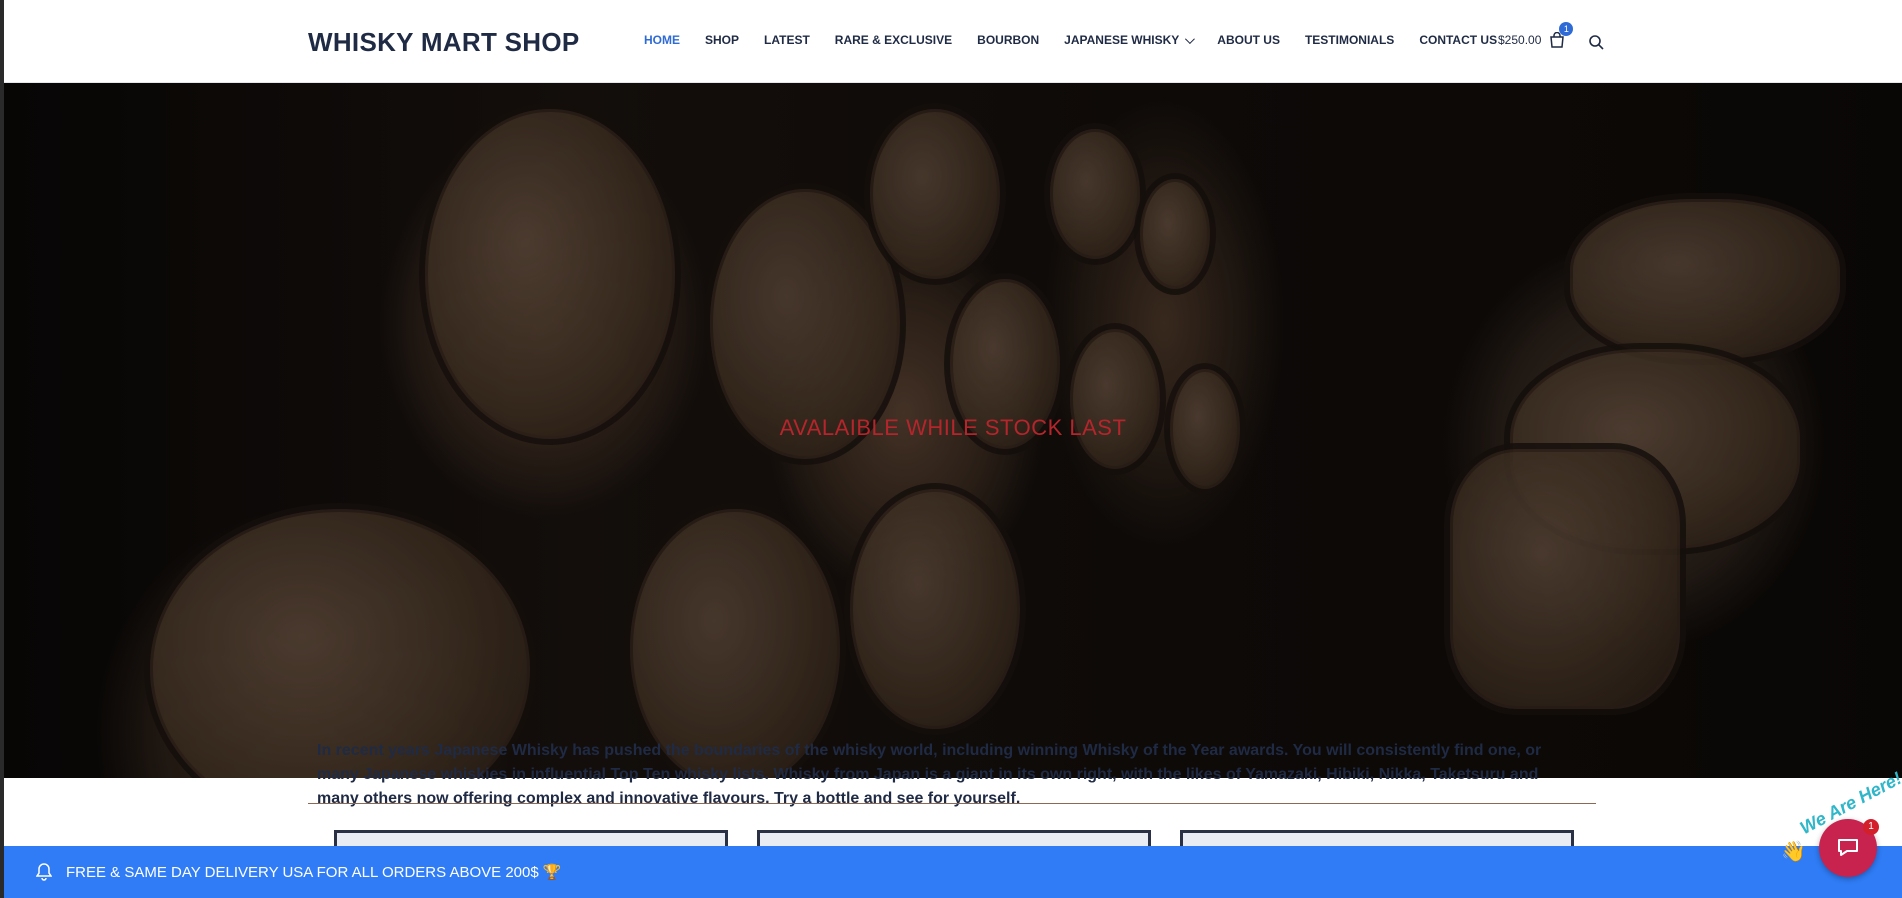 This screenshot has width=1902, height=898. Describe the element at coordinates (952, 803) in the screenshot. I see `section-divider` at that location.